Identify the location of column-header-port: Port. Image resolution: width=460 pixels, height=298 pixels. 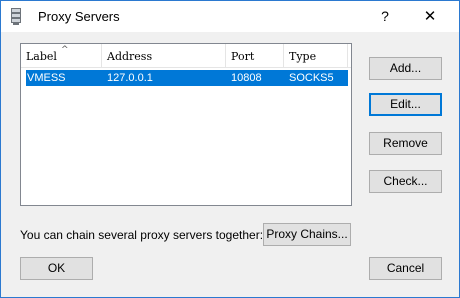
(255, 56).